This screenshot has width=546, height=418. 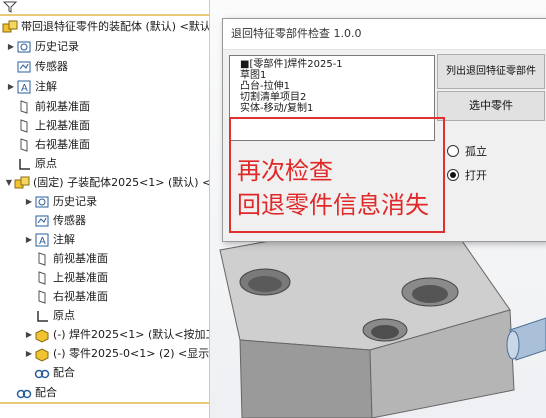 I want to click on annotation-box: 再次检查 回退零件信息消失, so click(x=337, y=175).